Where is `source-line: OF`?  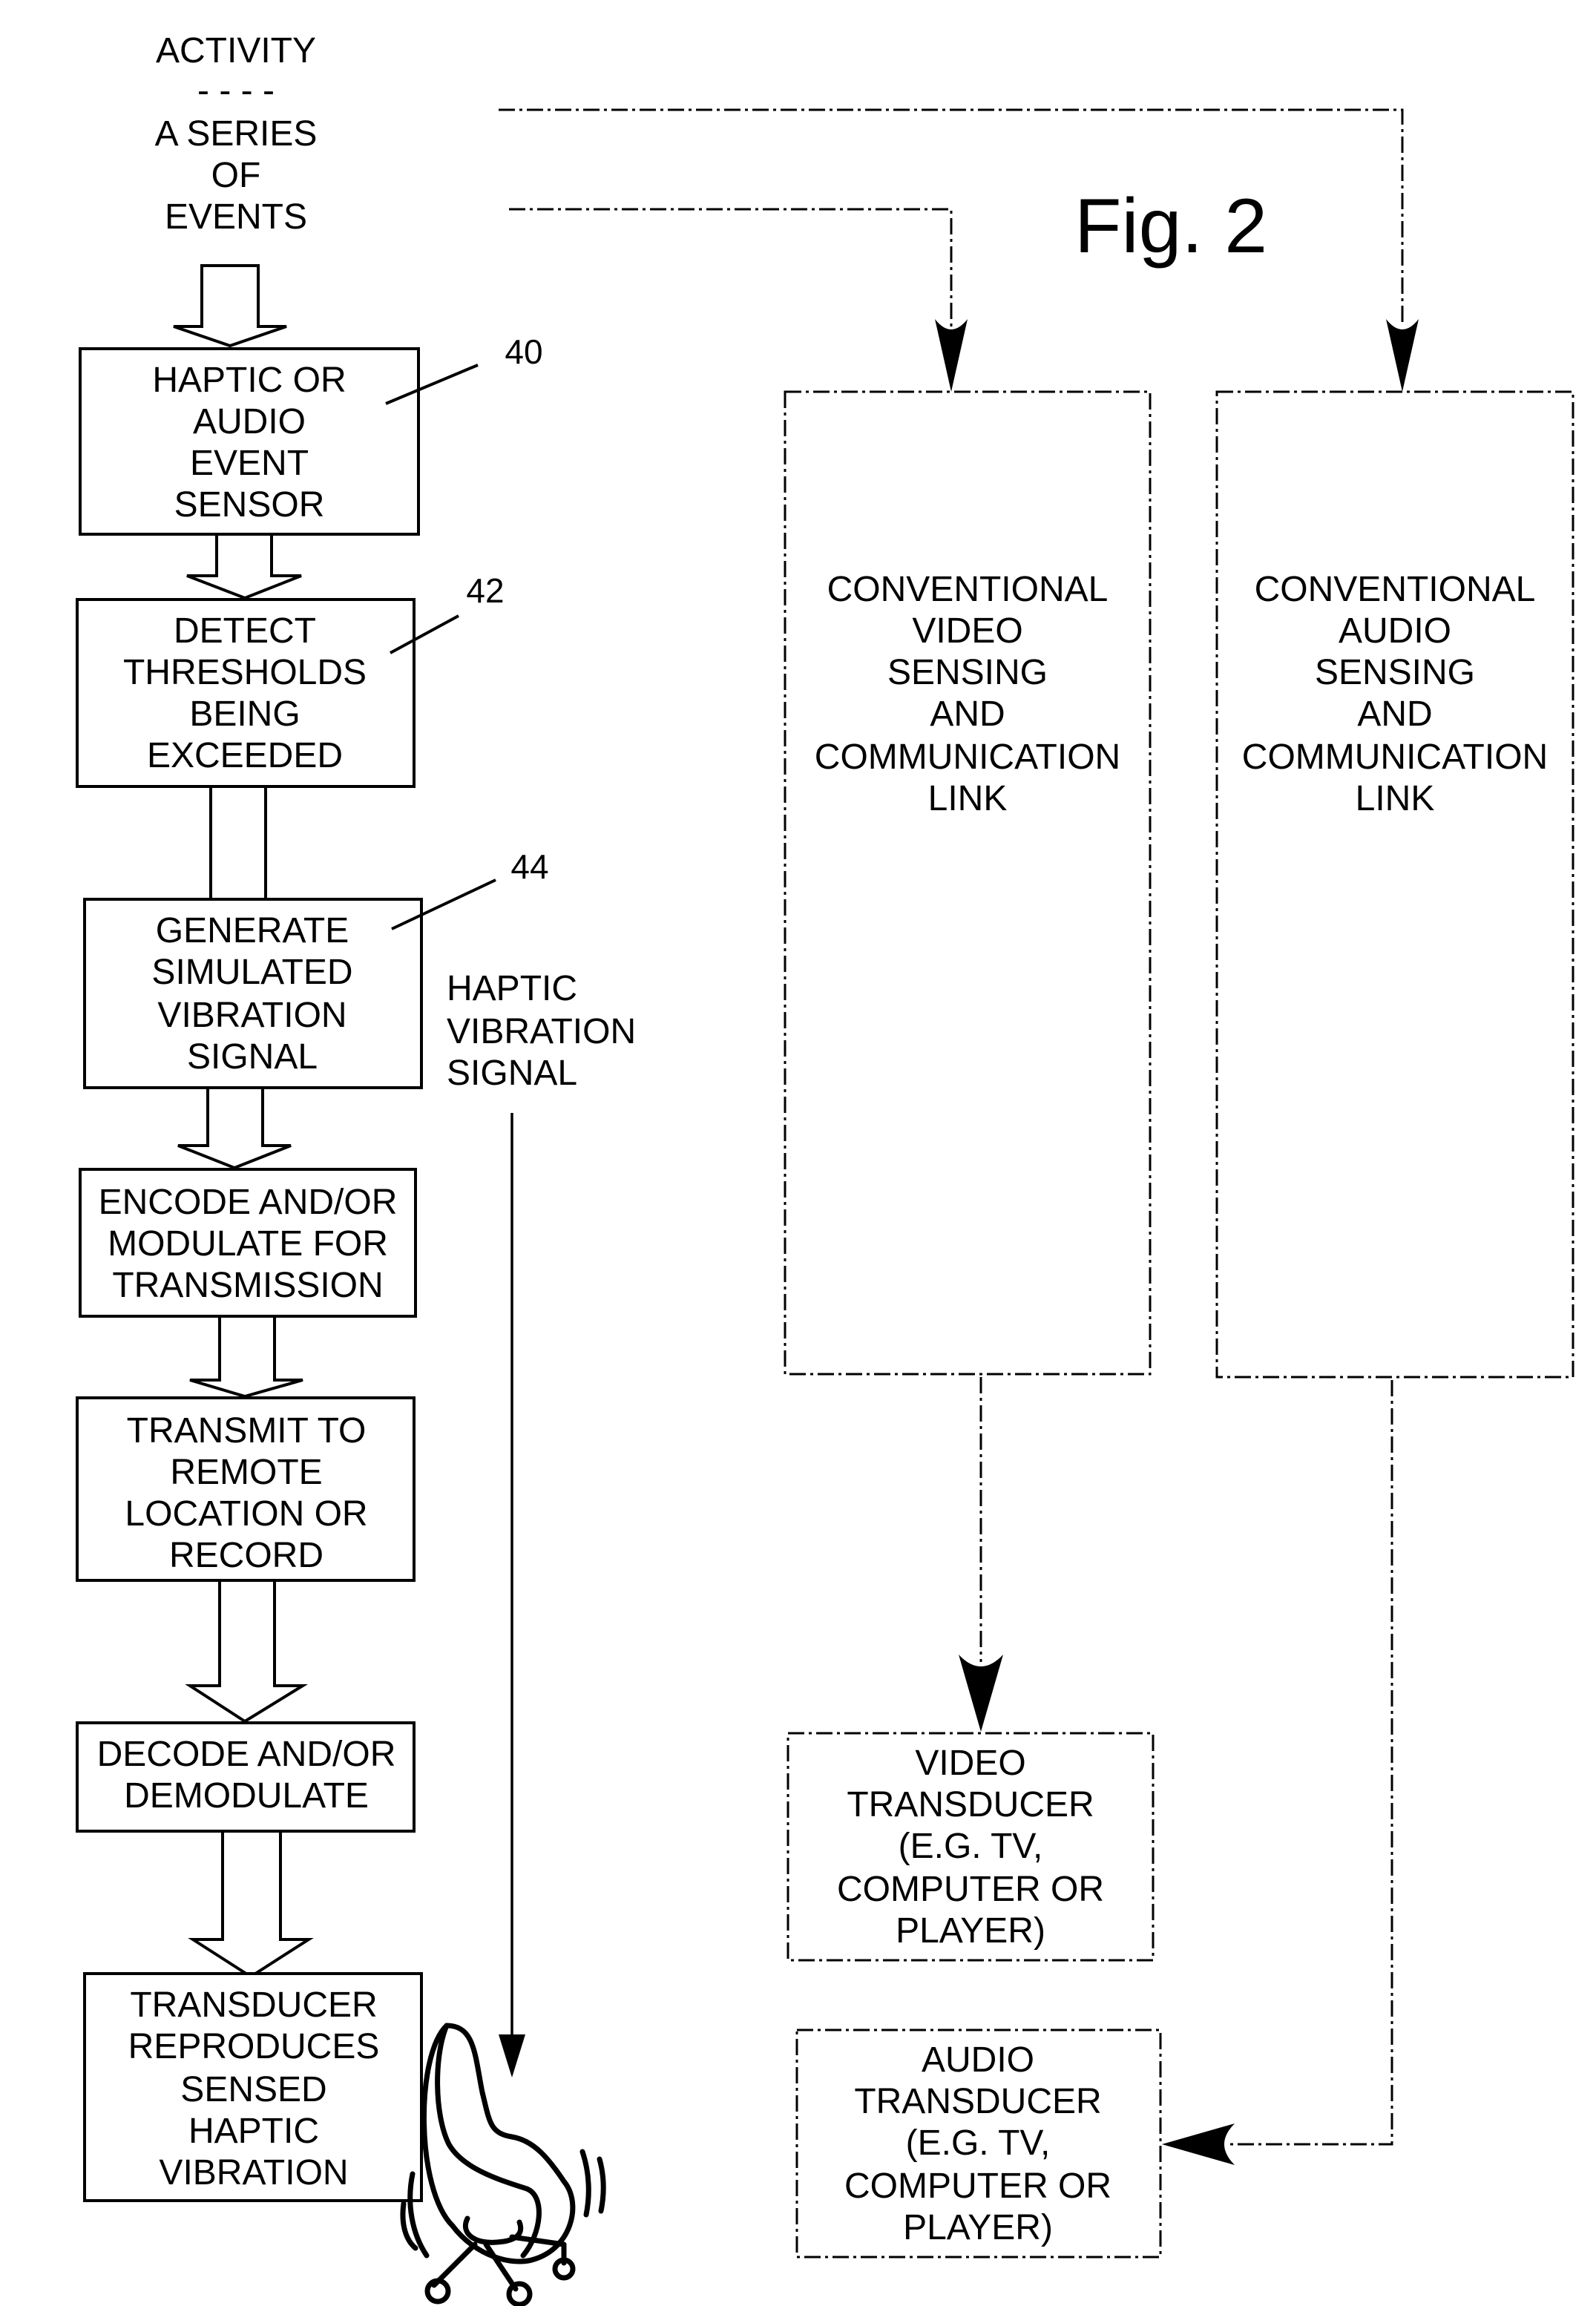 source-line: OF is located at coordinates (236, 176).